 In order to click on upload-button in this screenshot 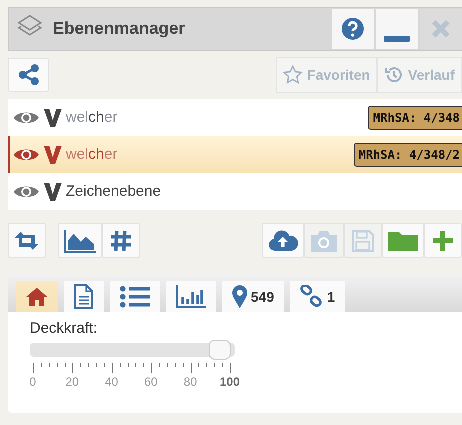, I will do `click(283, 240)`.